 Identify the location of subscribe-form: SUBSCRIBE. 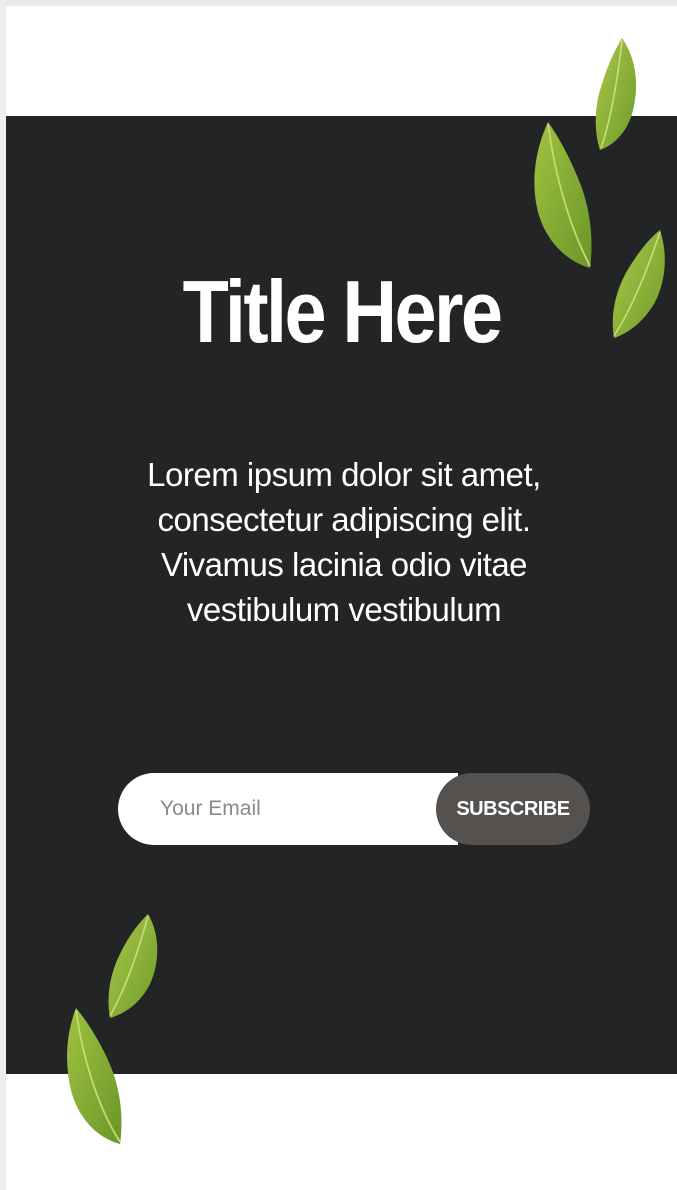
(354, 809).